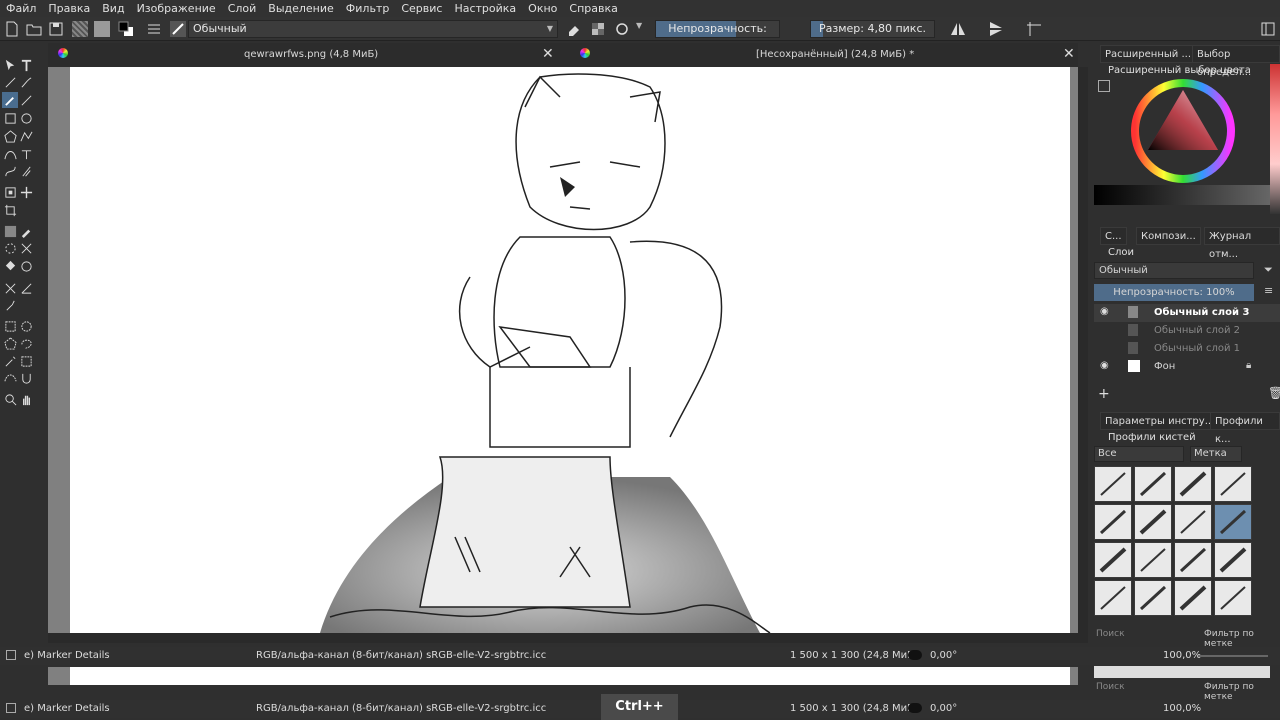 The image size is (1280, 720). What do you see at coordinates (69, 8) in the screenshot?
I see `menu-edit: Правка` at bounding box center [69, 8].